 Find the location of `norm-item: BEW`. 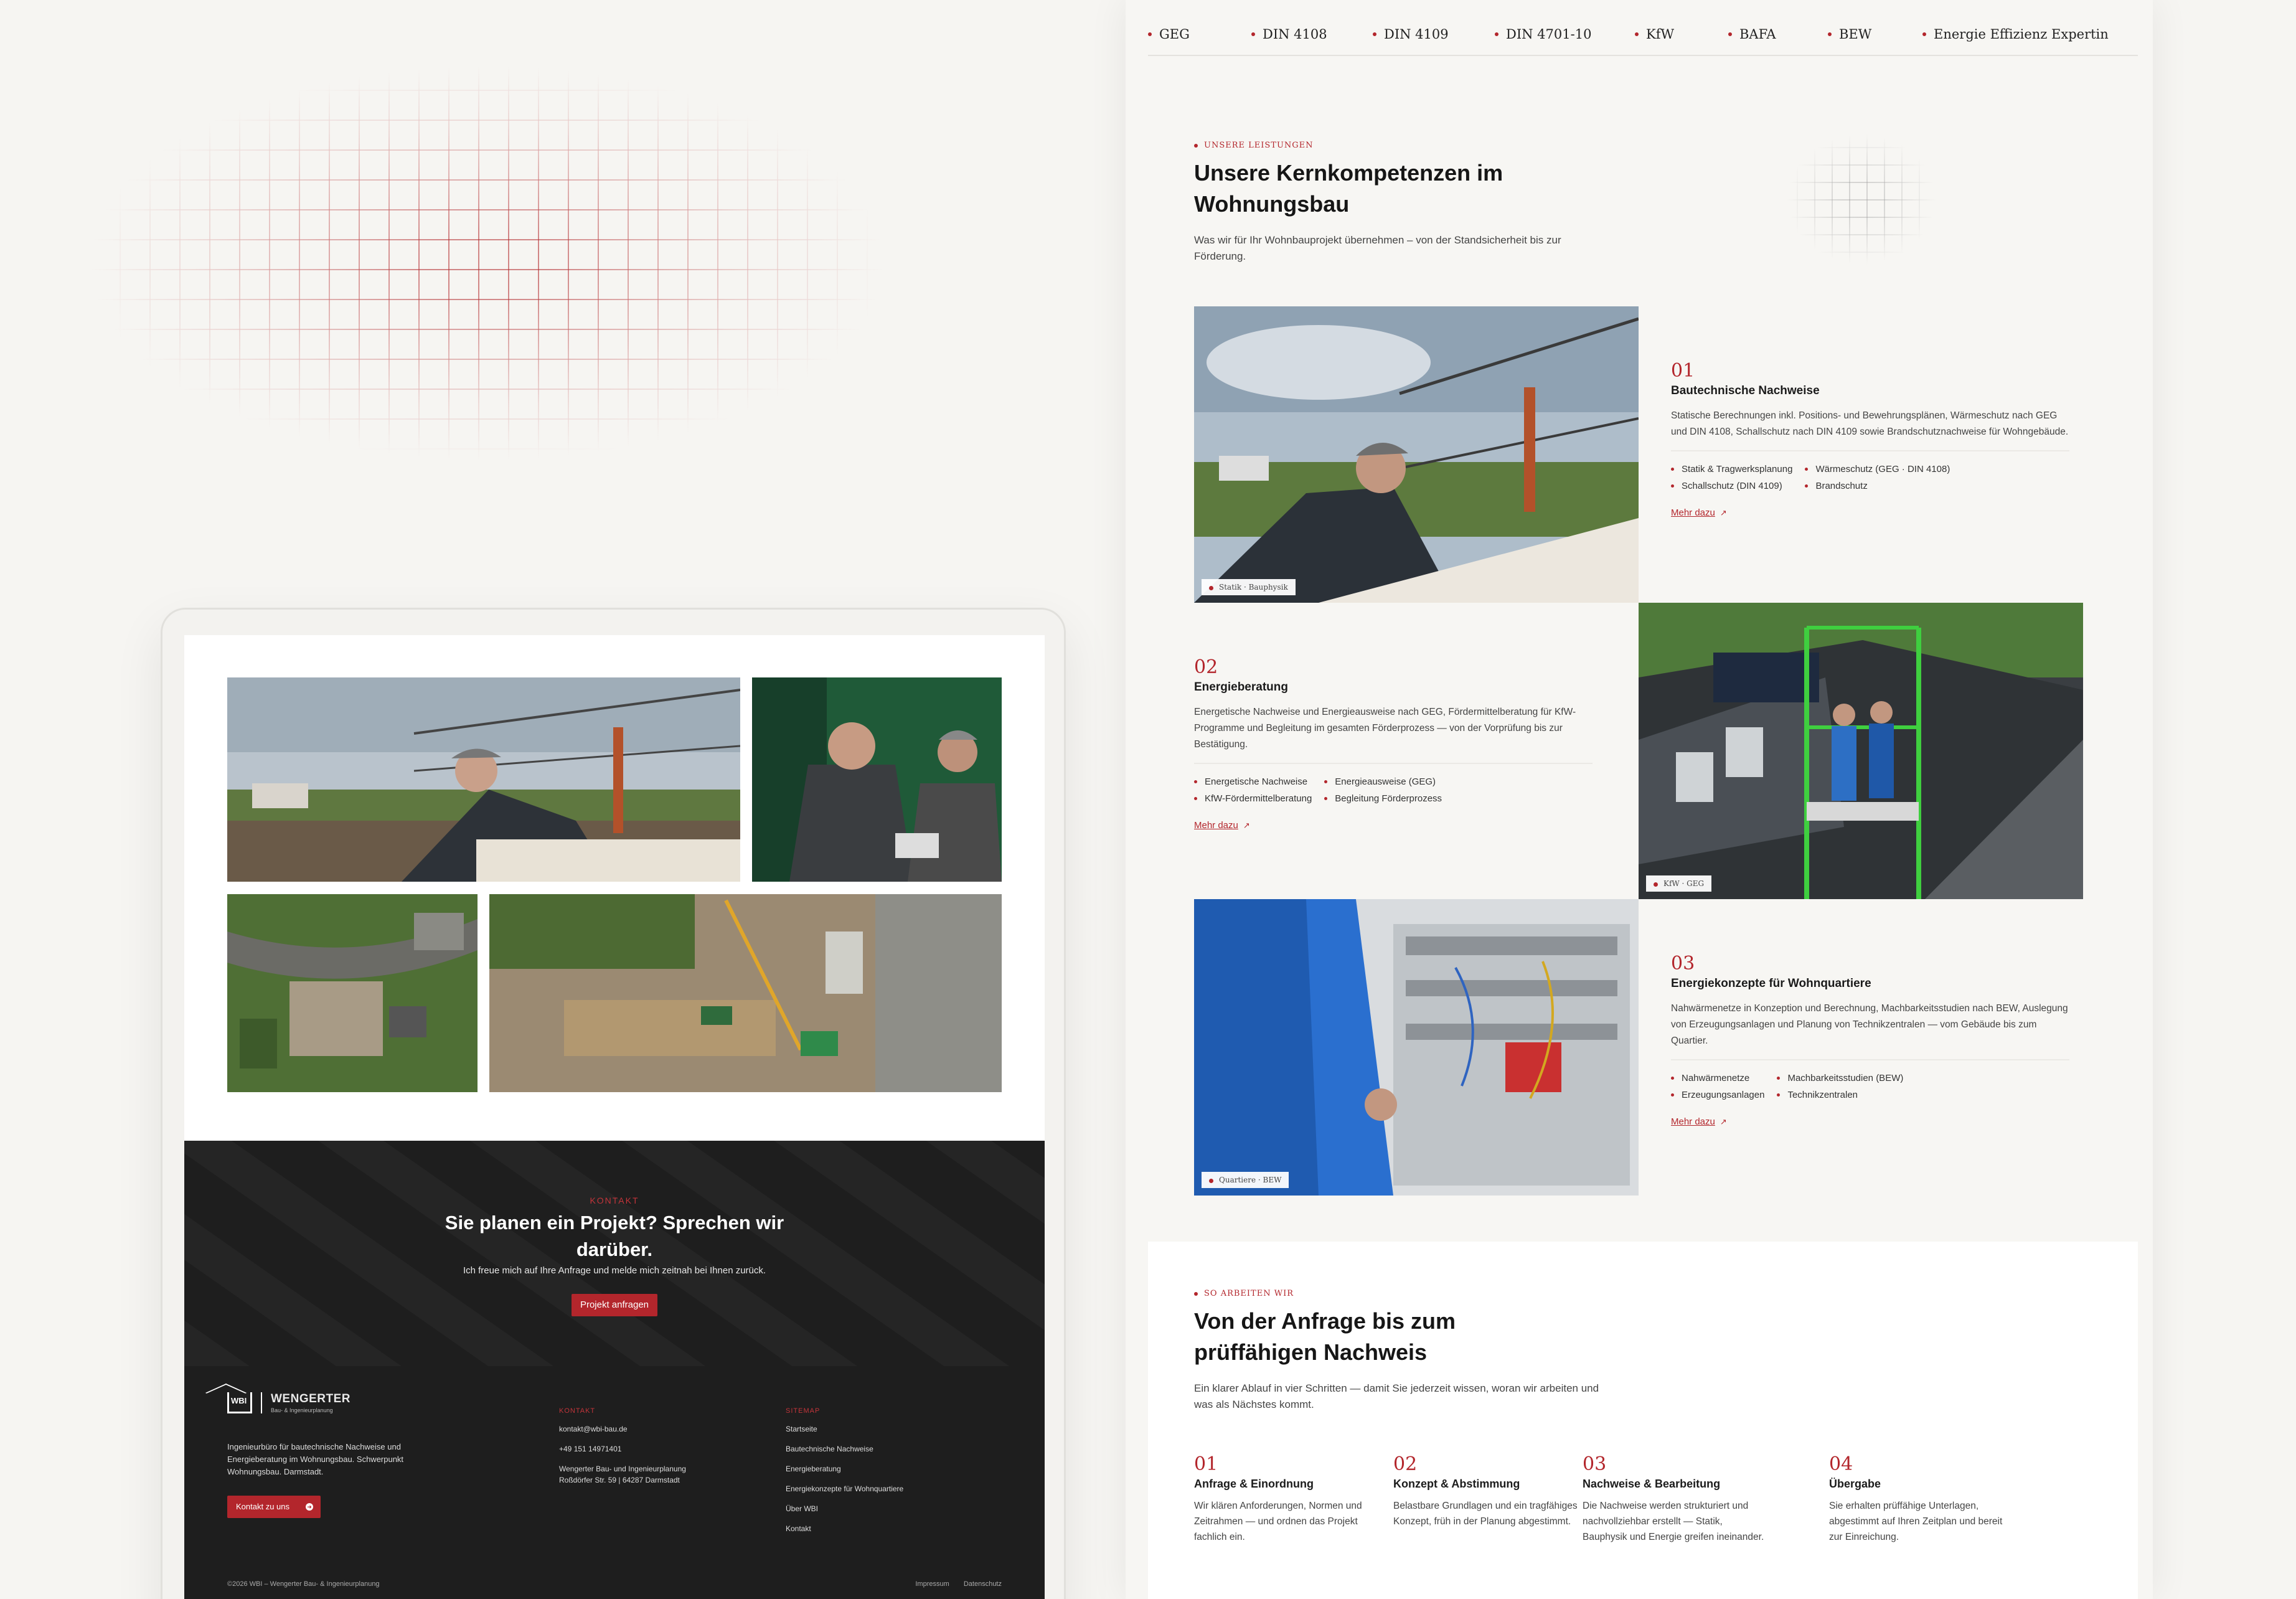

norm-item: BEW is located at coordinates (1875, 34).